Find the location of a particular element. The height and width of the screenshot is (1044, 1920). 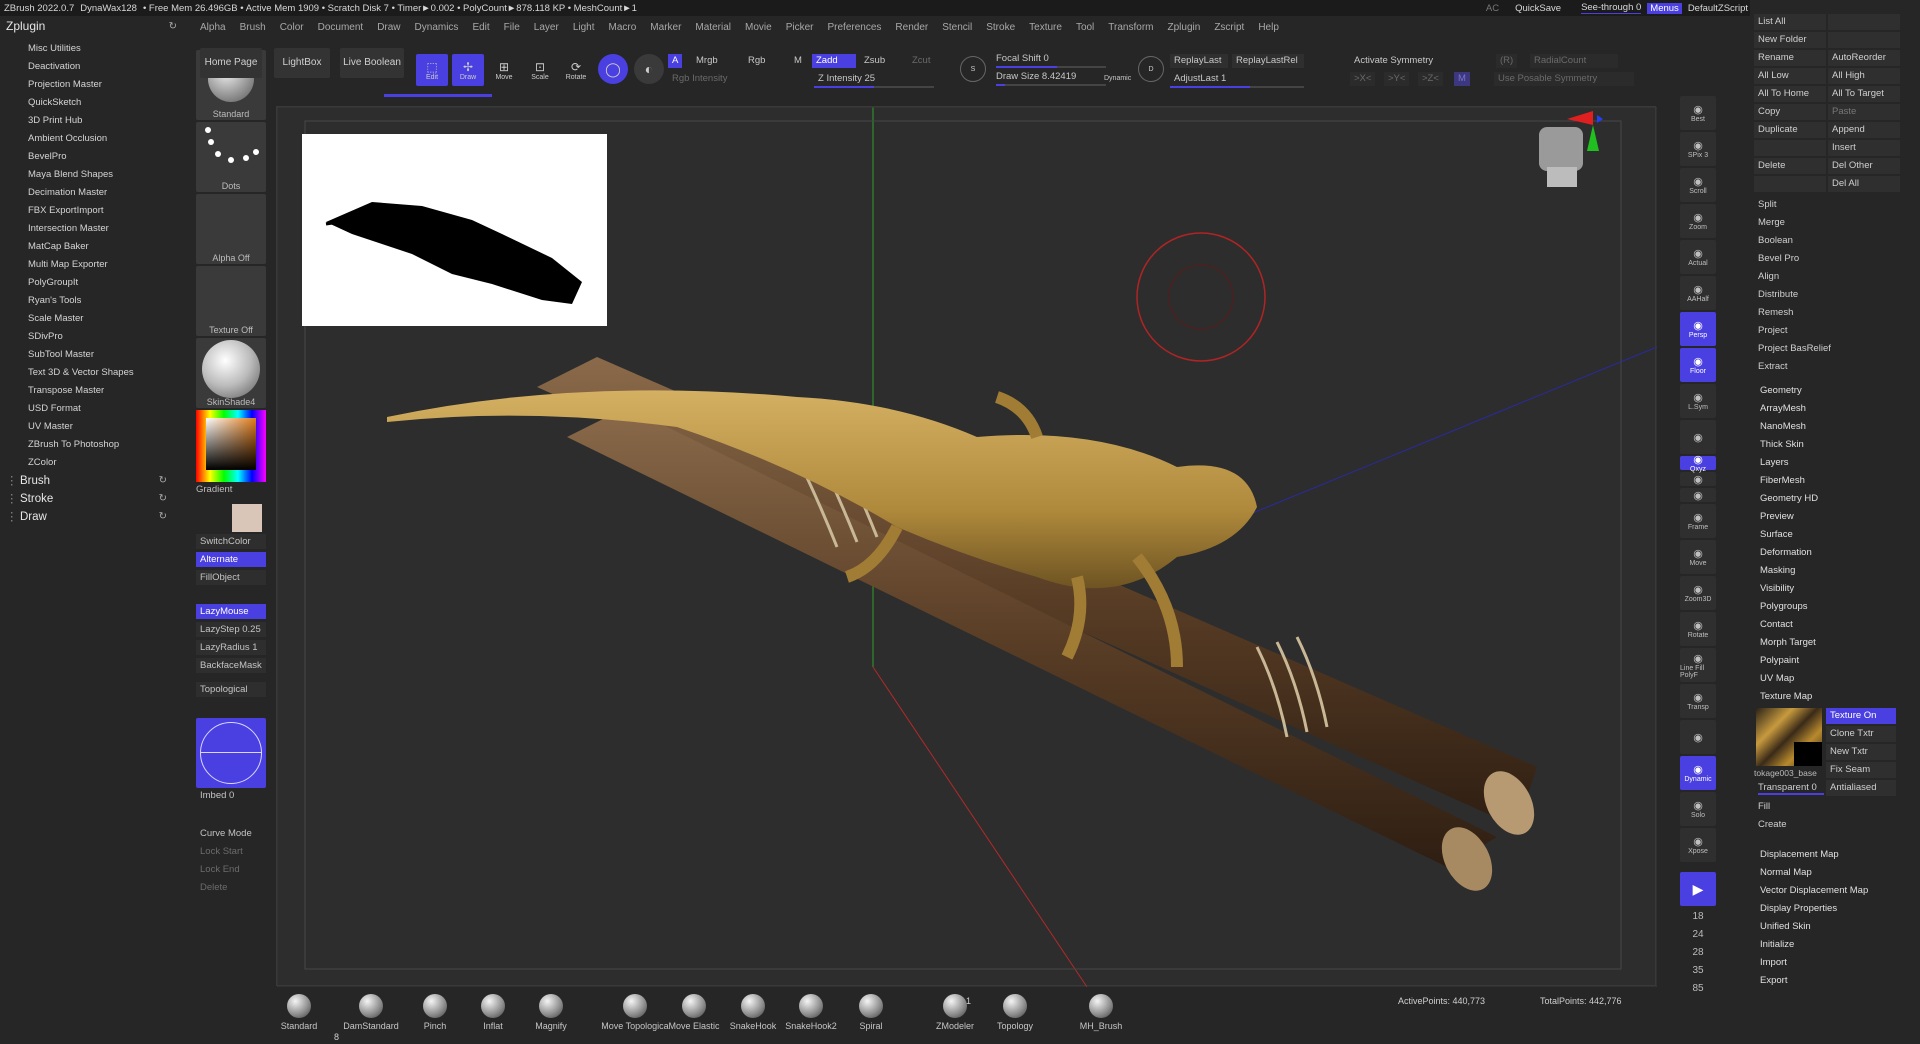

lock-start-button: Lock Start is located at coordinates (231, 851).